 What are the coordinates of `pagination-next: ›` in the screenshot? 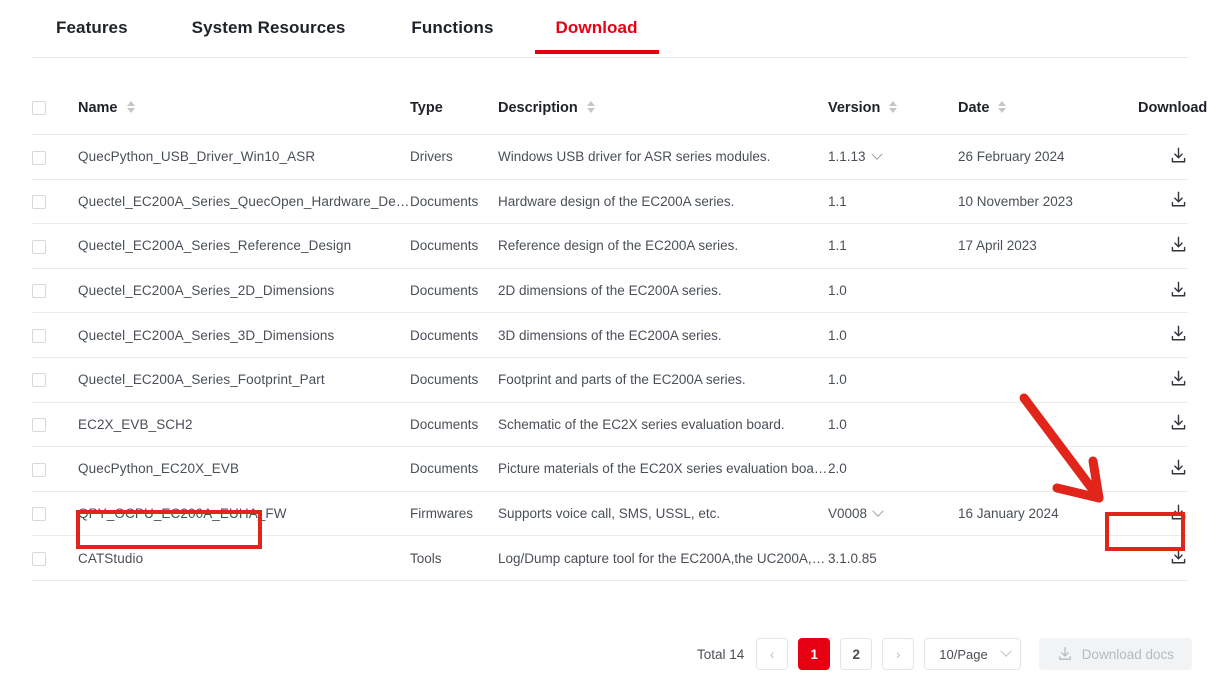 It's located at (898, 654).